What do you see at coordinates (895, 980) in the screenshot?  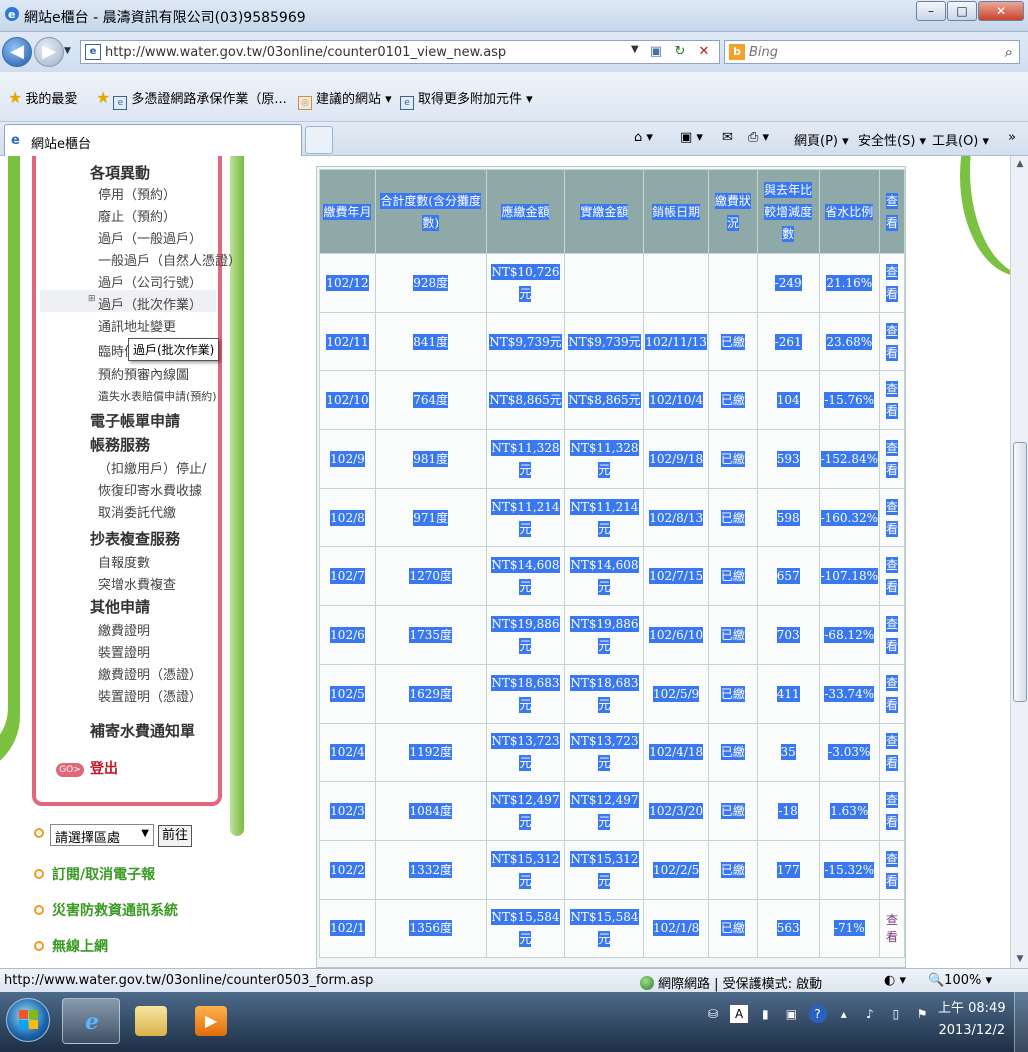 I see `protected-mode-icon: ◐ ▾` at bounding box center [895, 980].